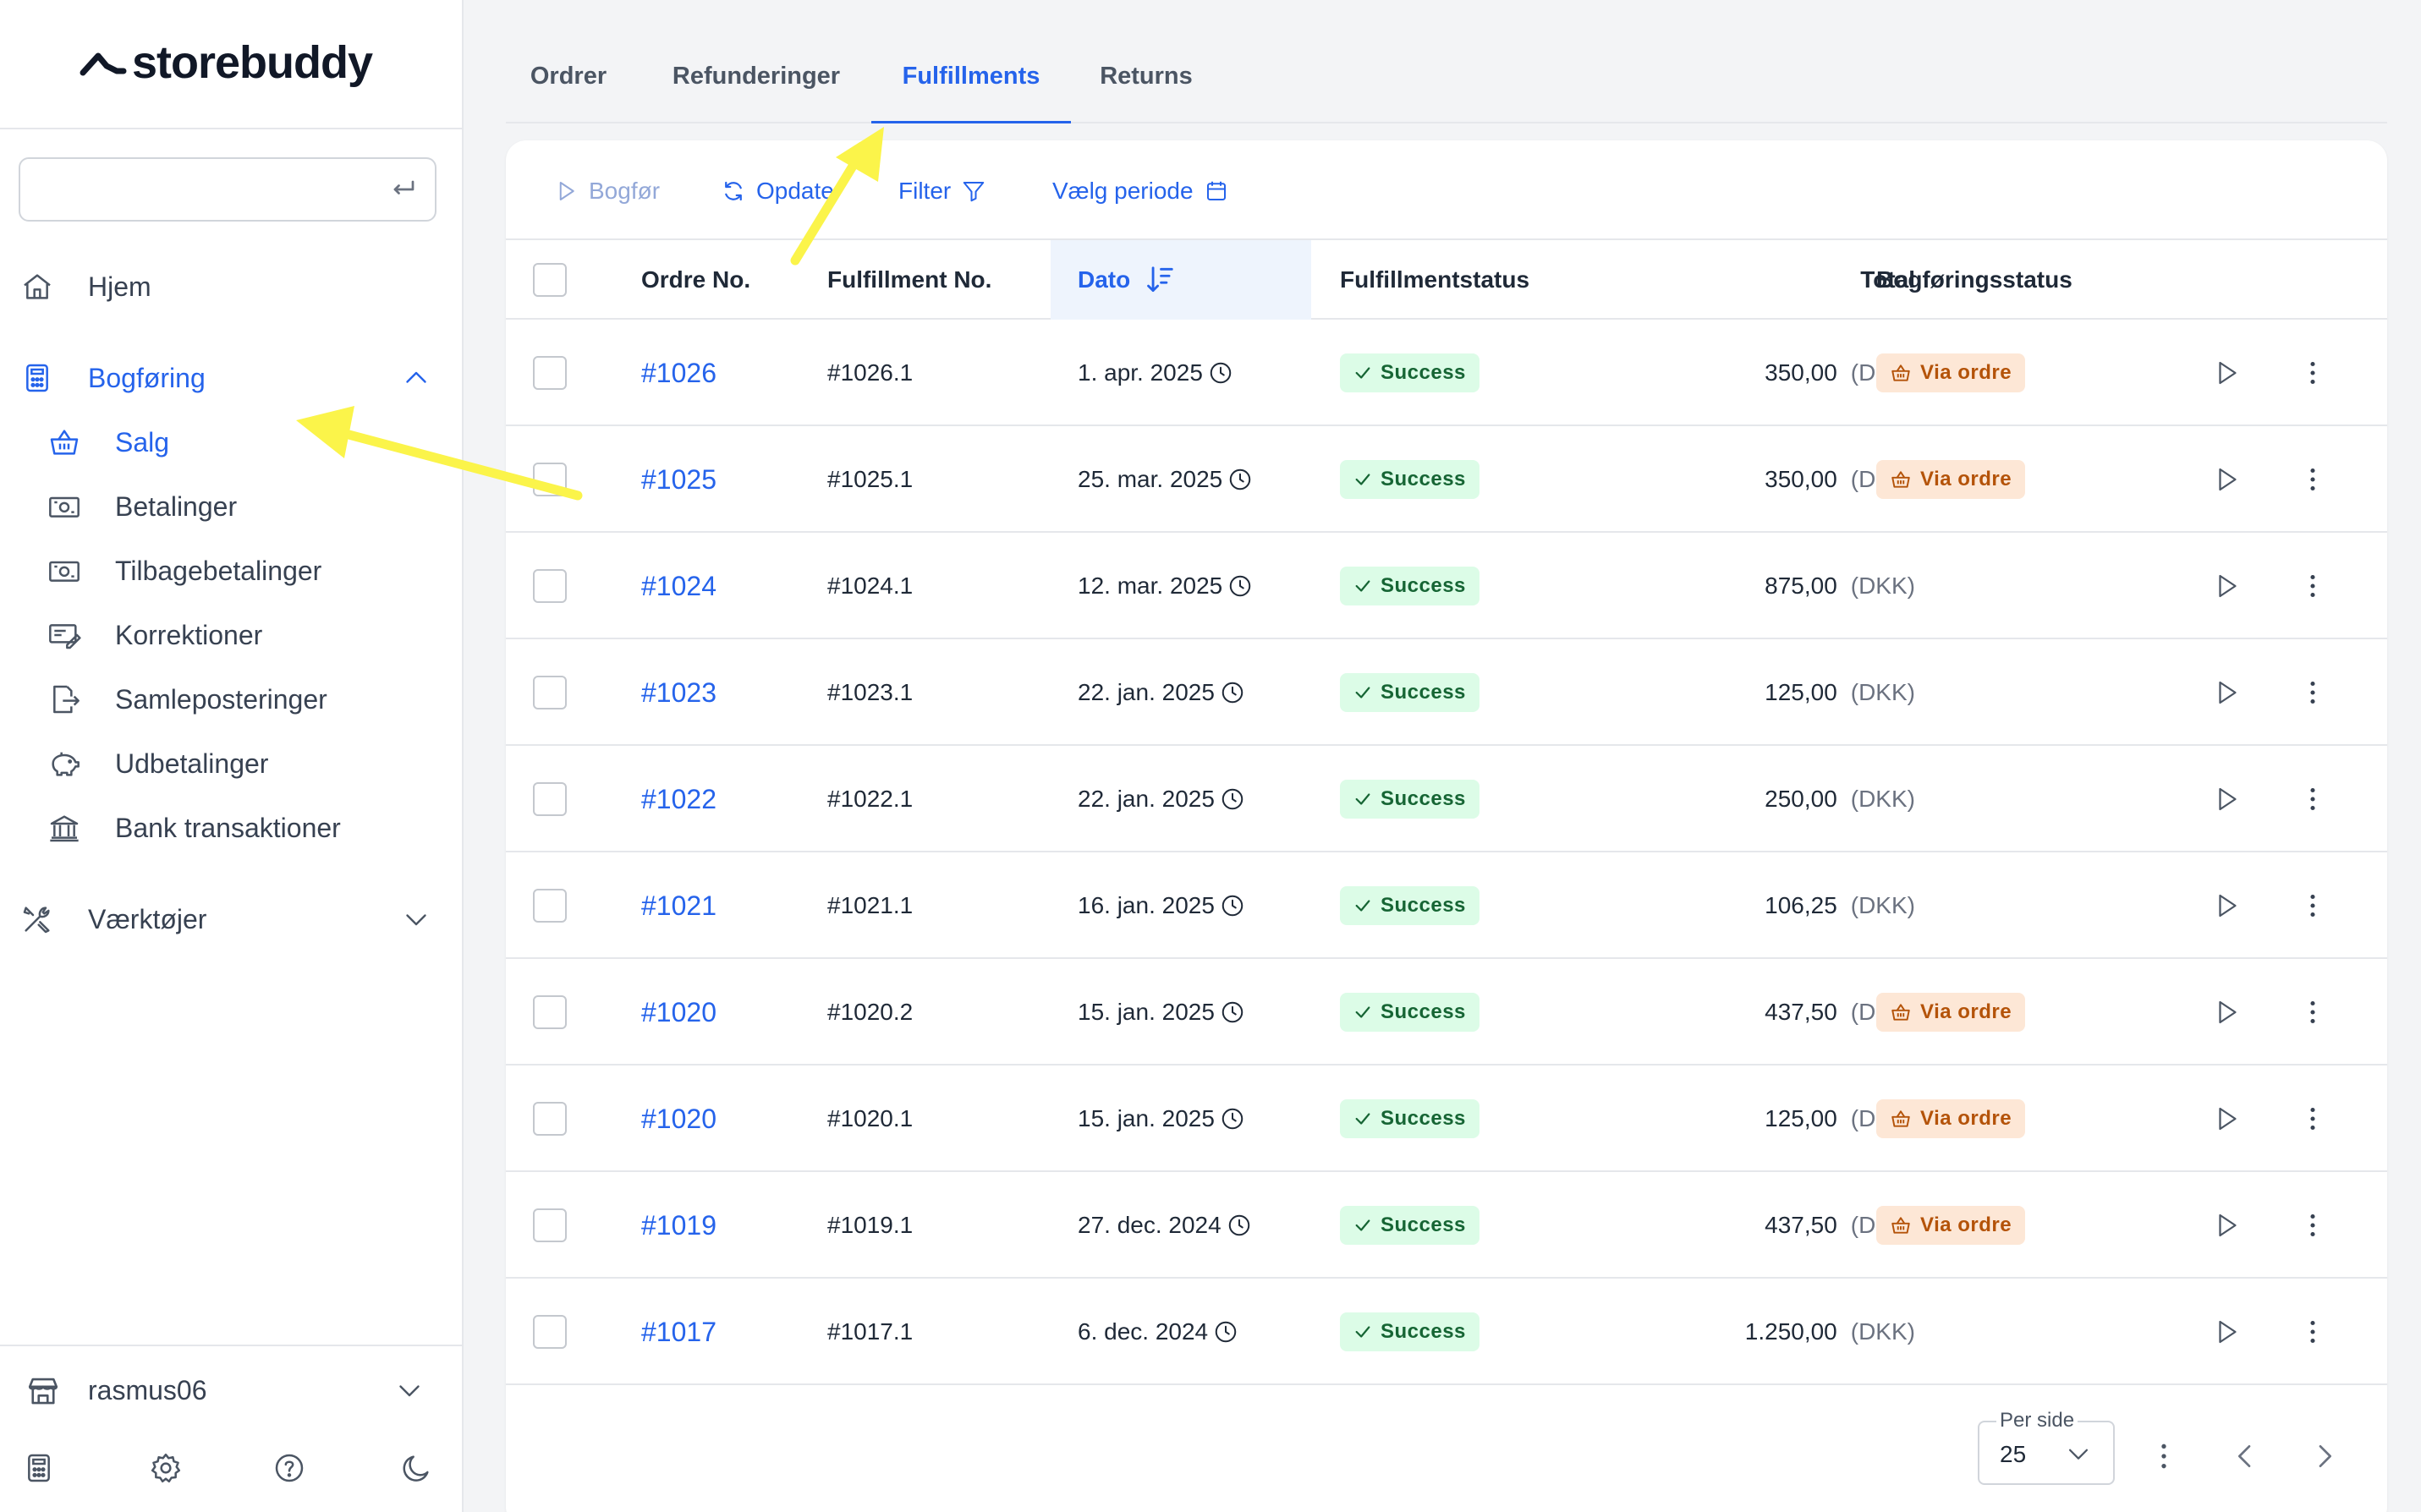 The image size is (2421, 1512). What do you see at coordinates (678, 800) in the screenshot?
I see `order-link: #1022` at bounding box center [678, 800].